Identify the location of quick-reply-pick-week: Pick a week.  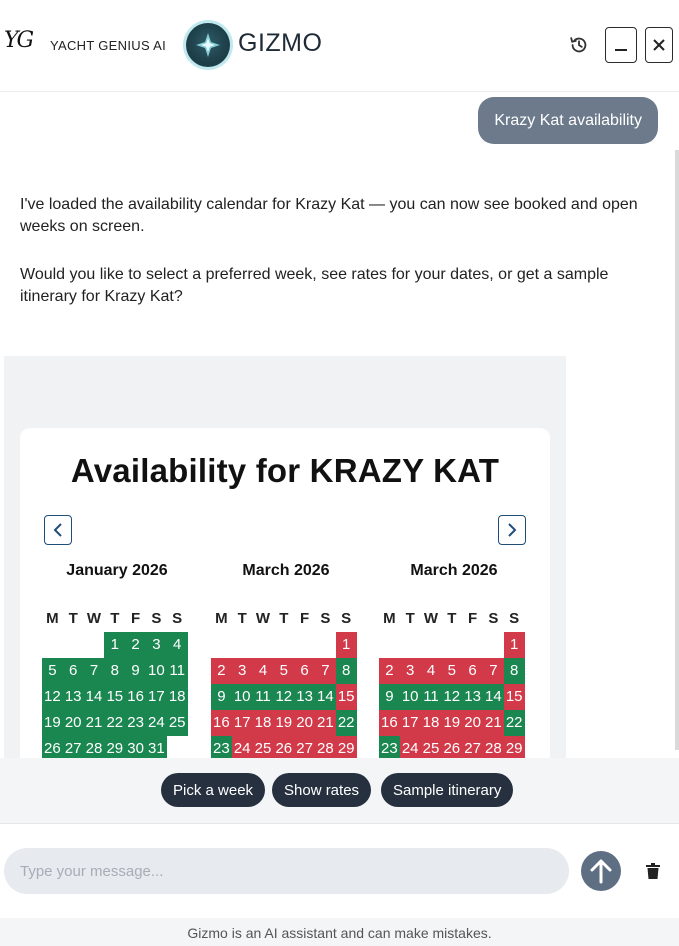
(213, 790).